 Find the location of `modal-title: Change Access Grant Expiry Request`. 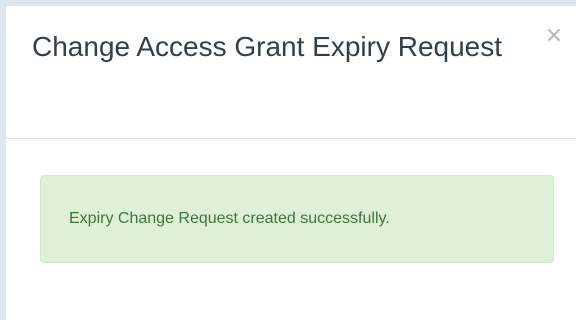

modal-title: Change Access Grant Expiry Request is located at coordinates (267, 46).